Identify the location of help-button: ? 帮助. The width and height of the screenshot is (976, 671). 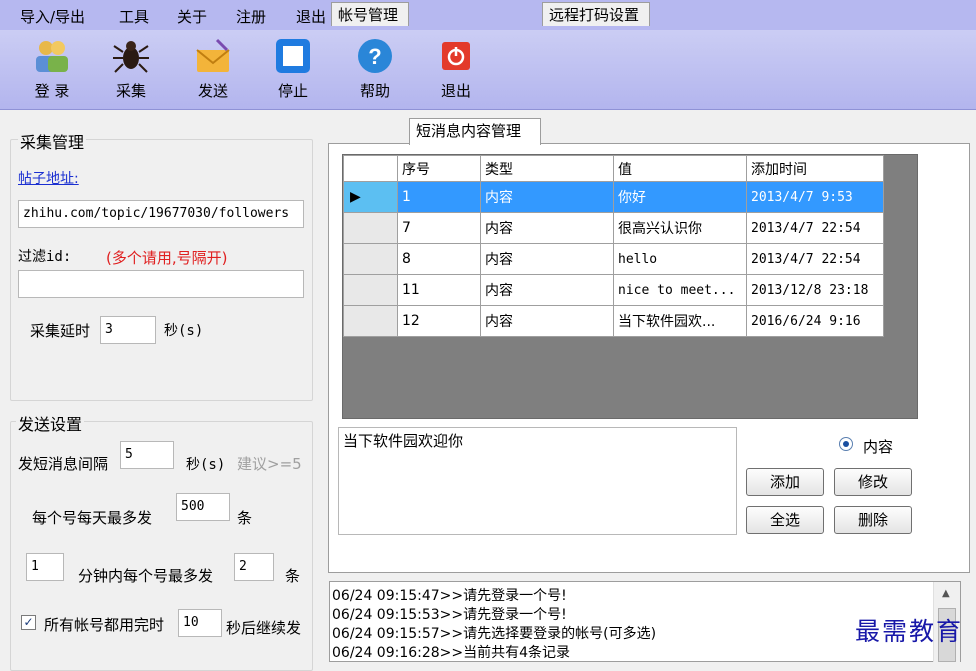
(375, 70).